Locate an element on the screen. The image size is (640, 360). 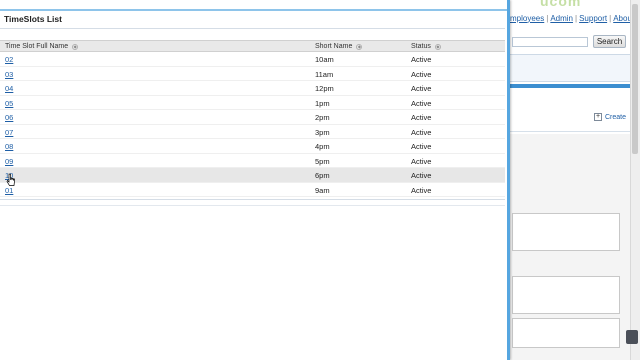
top-nav: mployees | Admin | Support | About is located at coordinates (572, 18).